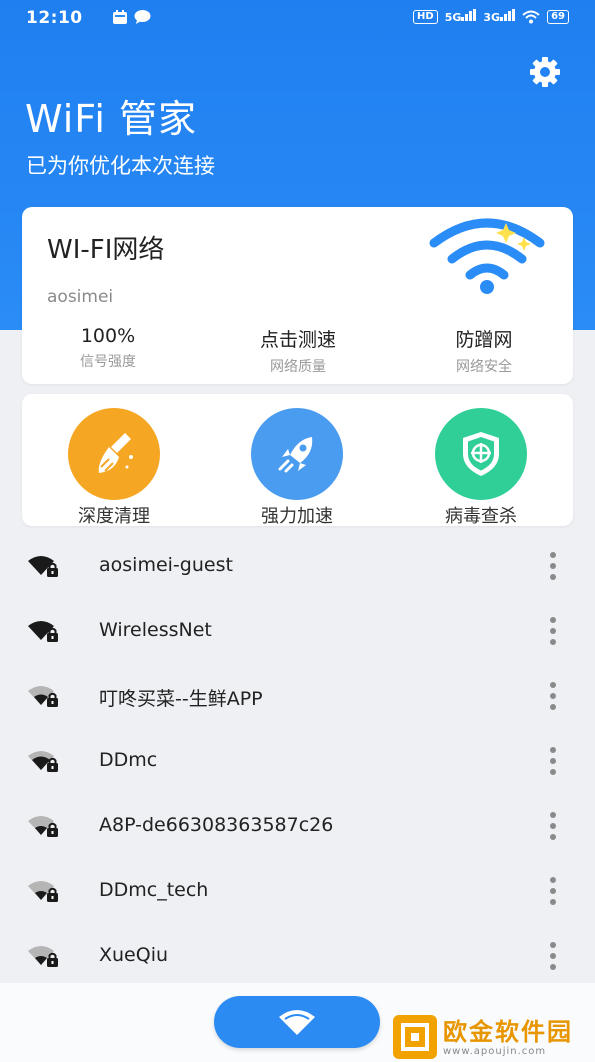 The width and height of the screenshot is (595, 1062). I want to click on list-item: 叮咚买菜--生鲜APP, so click(297, 695).